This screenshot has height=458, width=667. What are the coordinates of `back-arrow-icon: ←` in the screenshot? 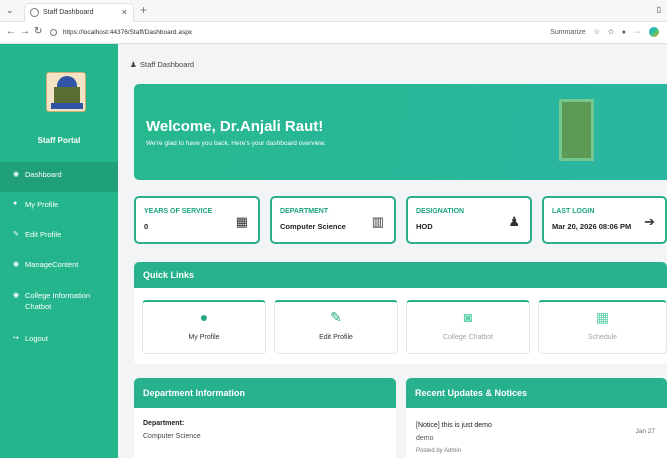 It's located at (11, 31).